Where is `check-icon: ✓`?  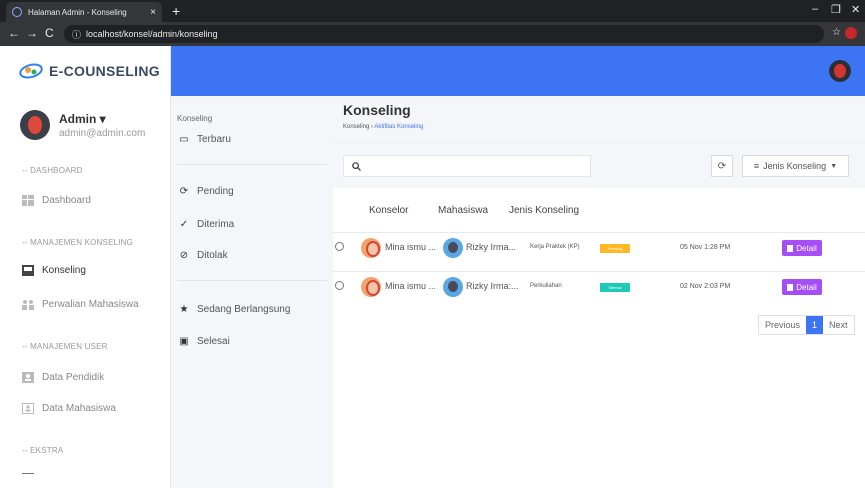
check-icon: ✓ is located at coordinates (184, 224).